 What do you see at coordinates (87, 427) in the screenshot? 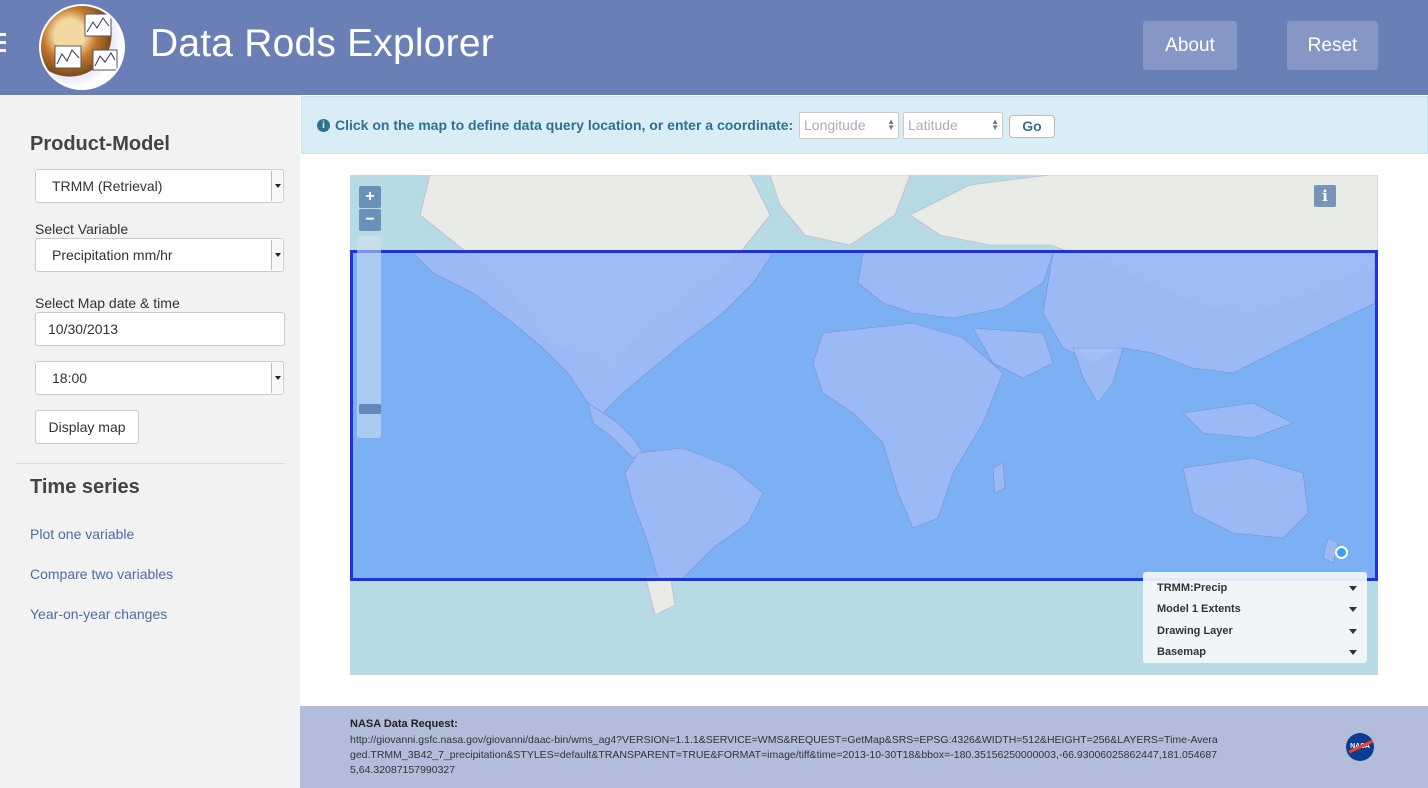
I see `display-map-button: Display map` at bounding box center [87, 427].